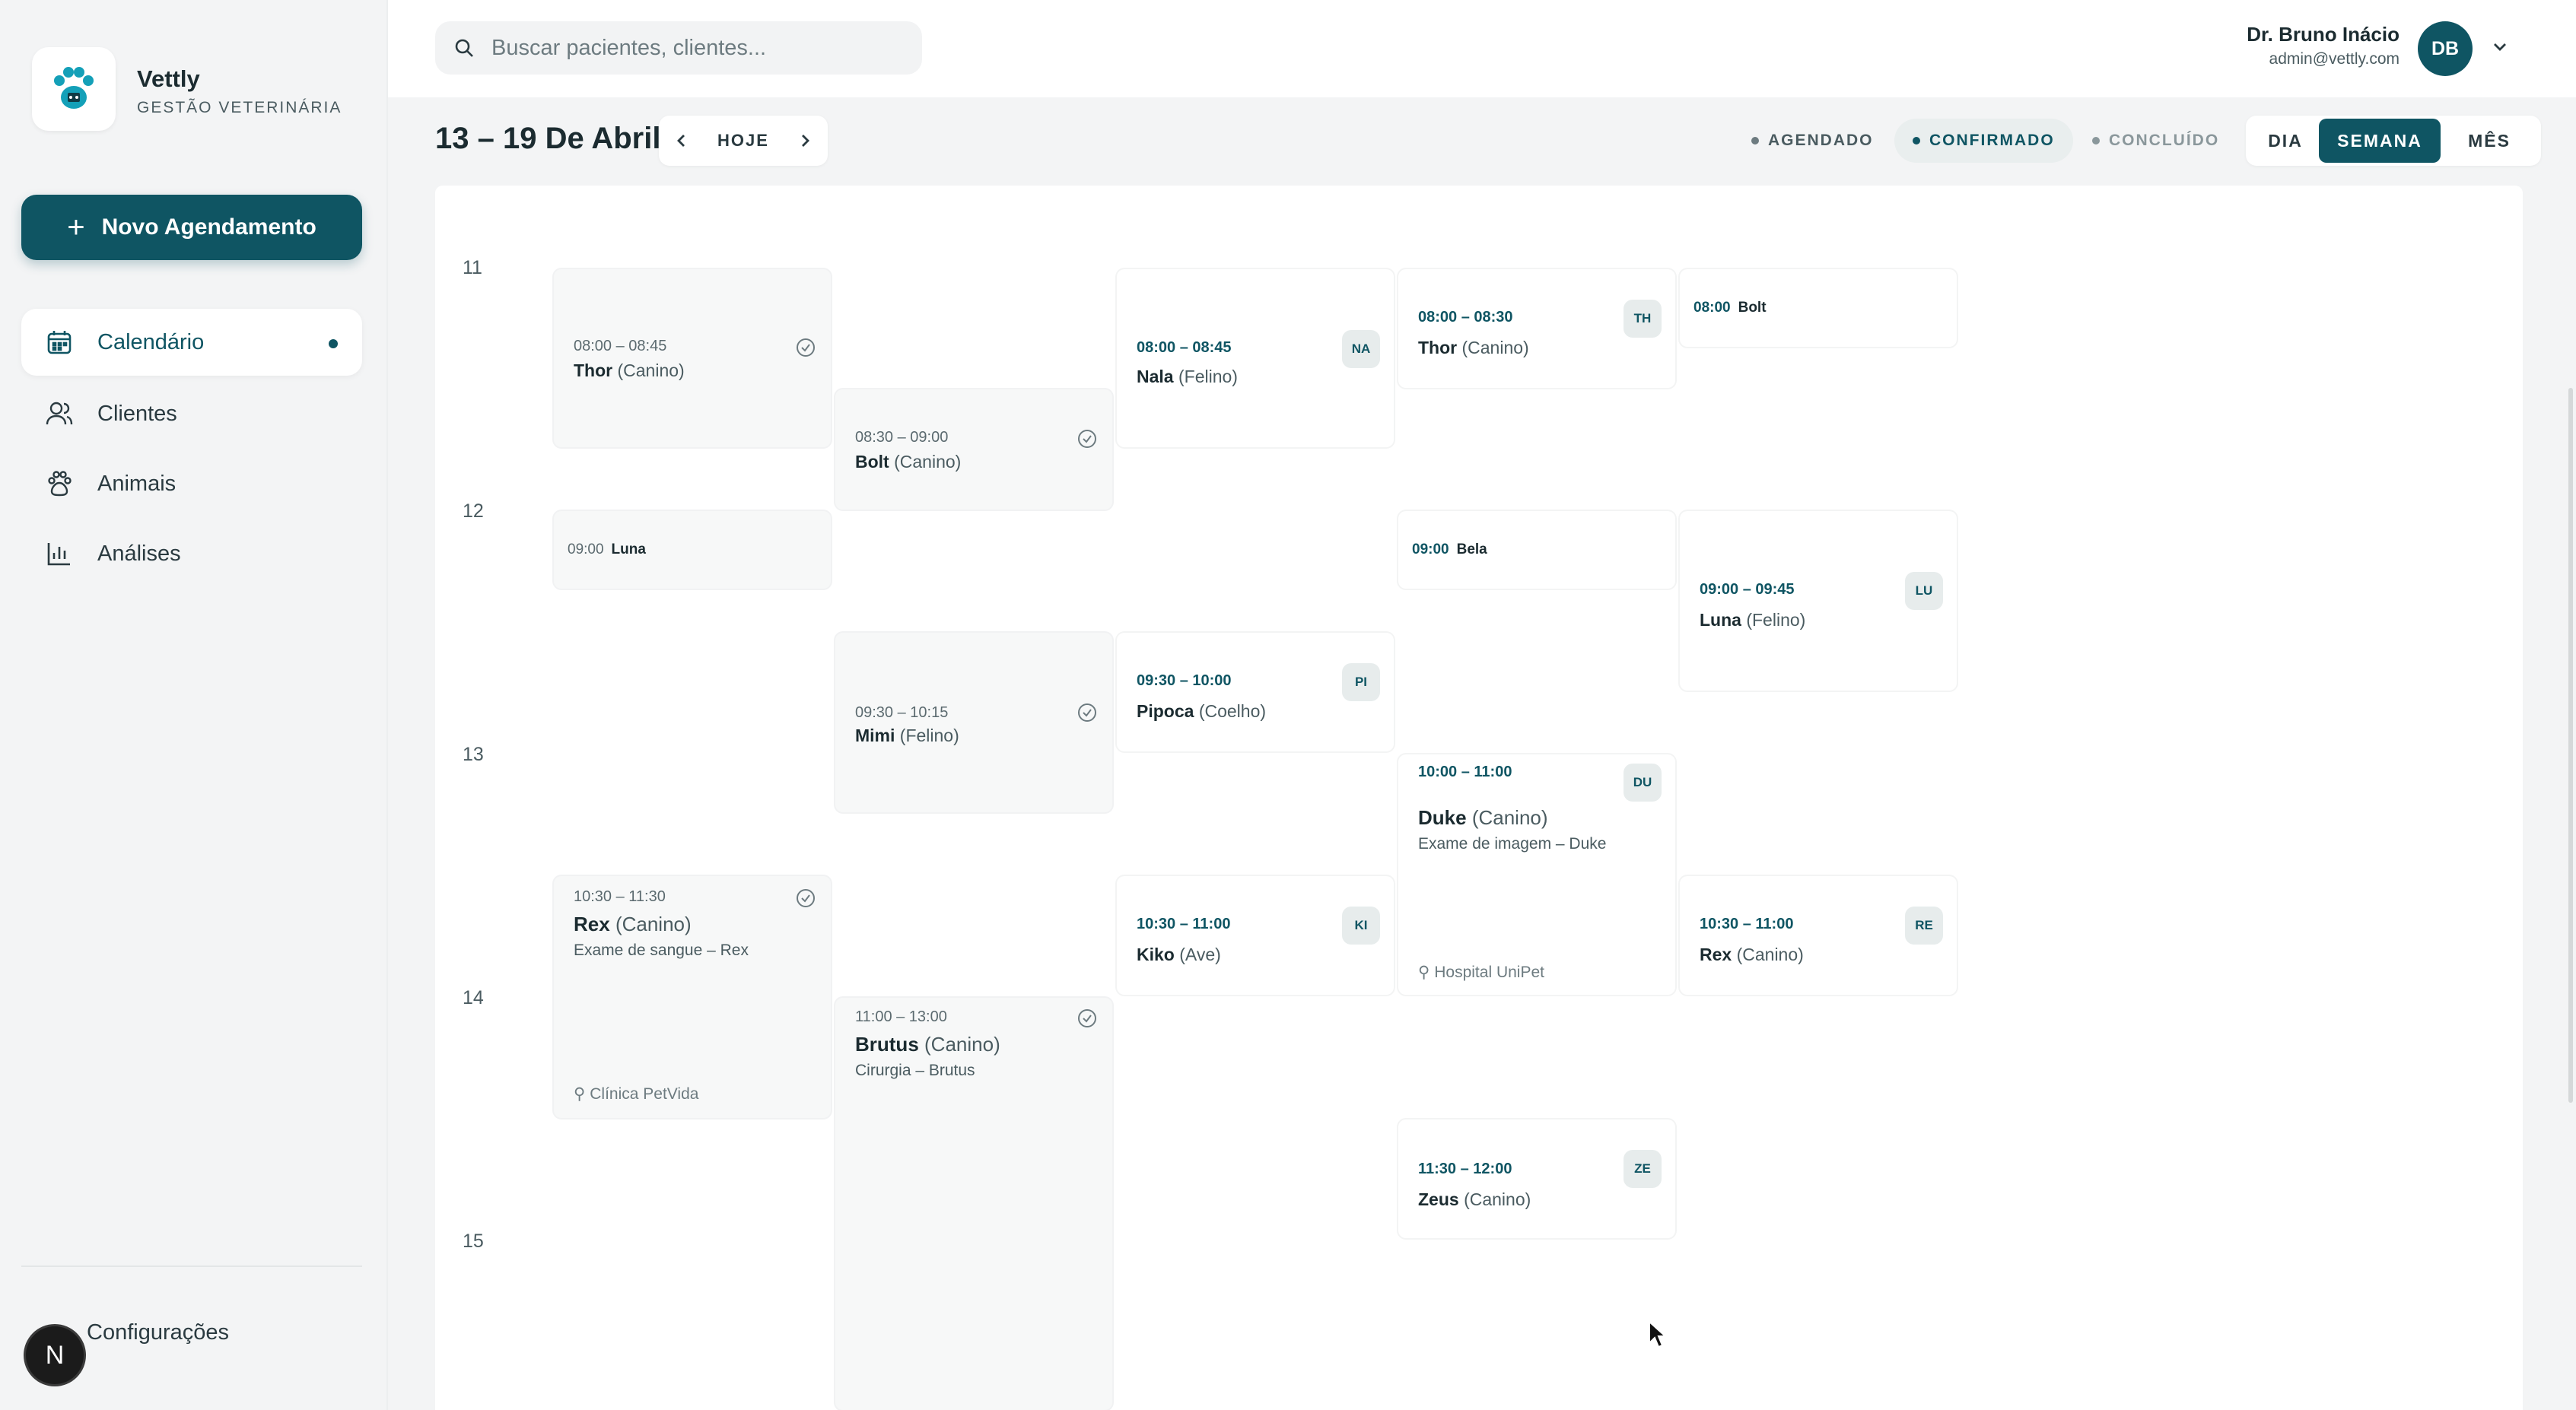 The width and height of the screenshot is (2576, 1410). Describe the element at coordinates (208, 227) in the screenshot. I see `new-appointment-label: Novo Agendamento` at that location.